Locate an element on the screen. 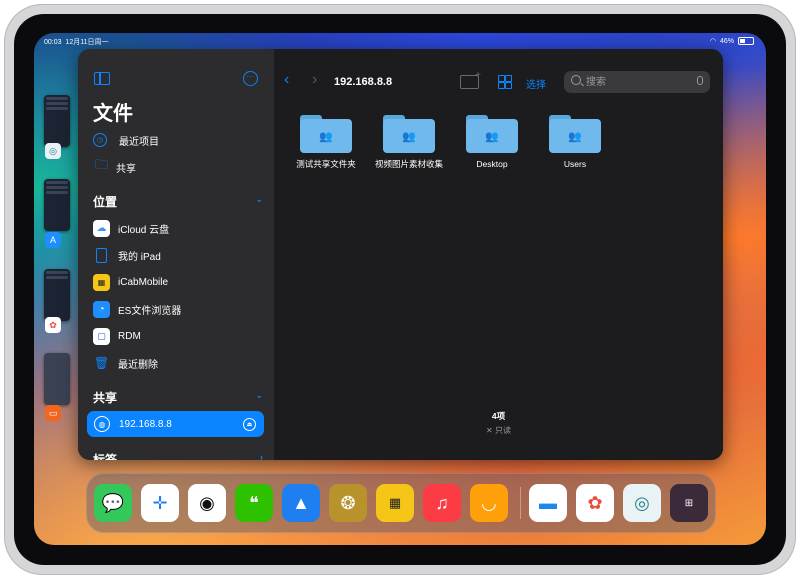 The image size is (800, 579). sidebar-toolbar: ··· is located at coordinates (176, 79).